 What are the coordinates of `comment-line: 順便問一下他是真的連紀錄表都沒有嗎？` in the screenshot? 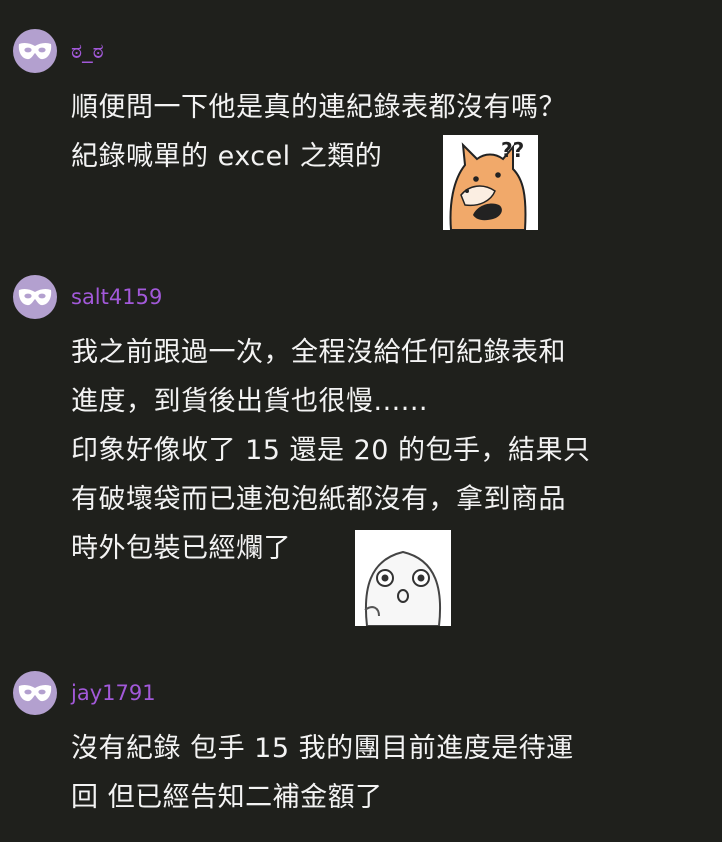 It's located at (318, 107).